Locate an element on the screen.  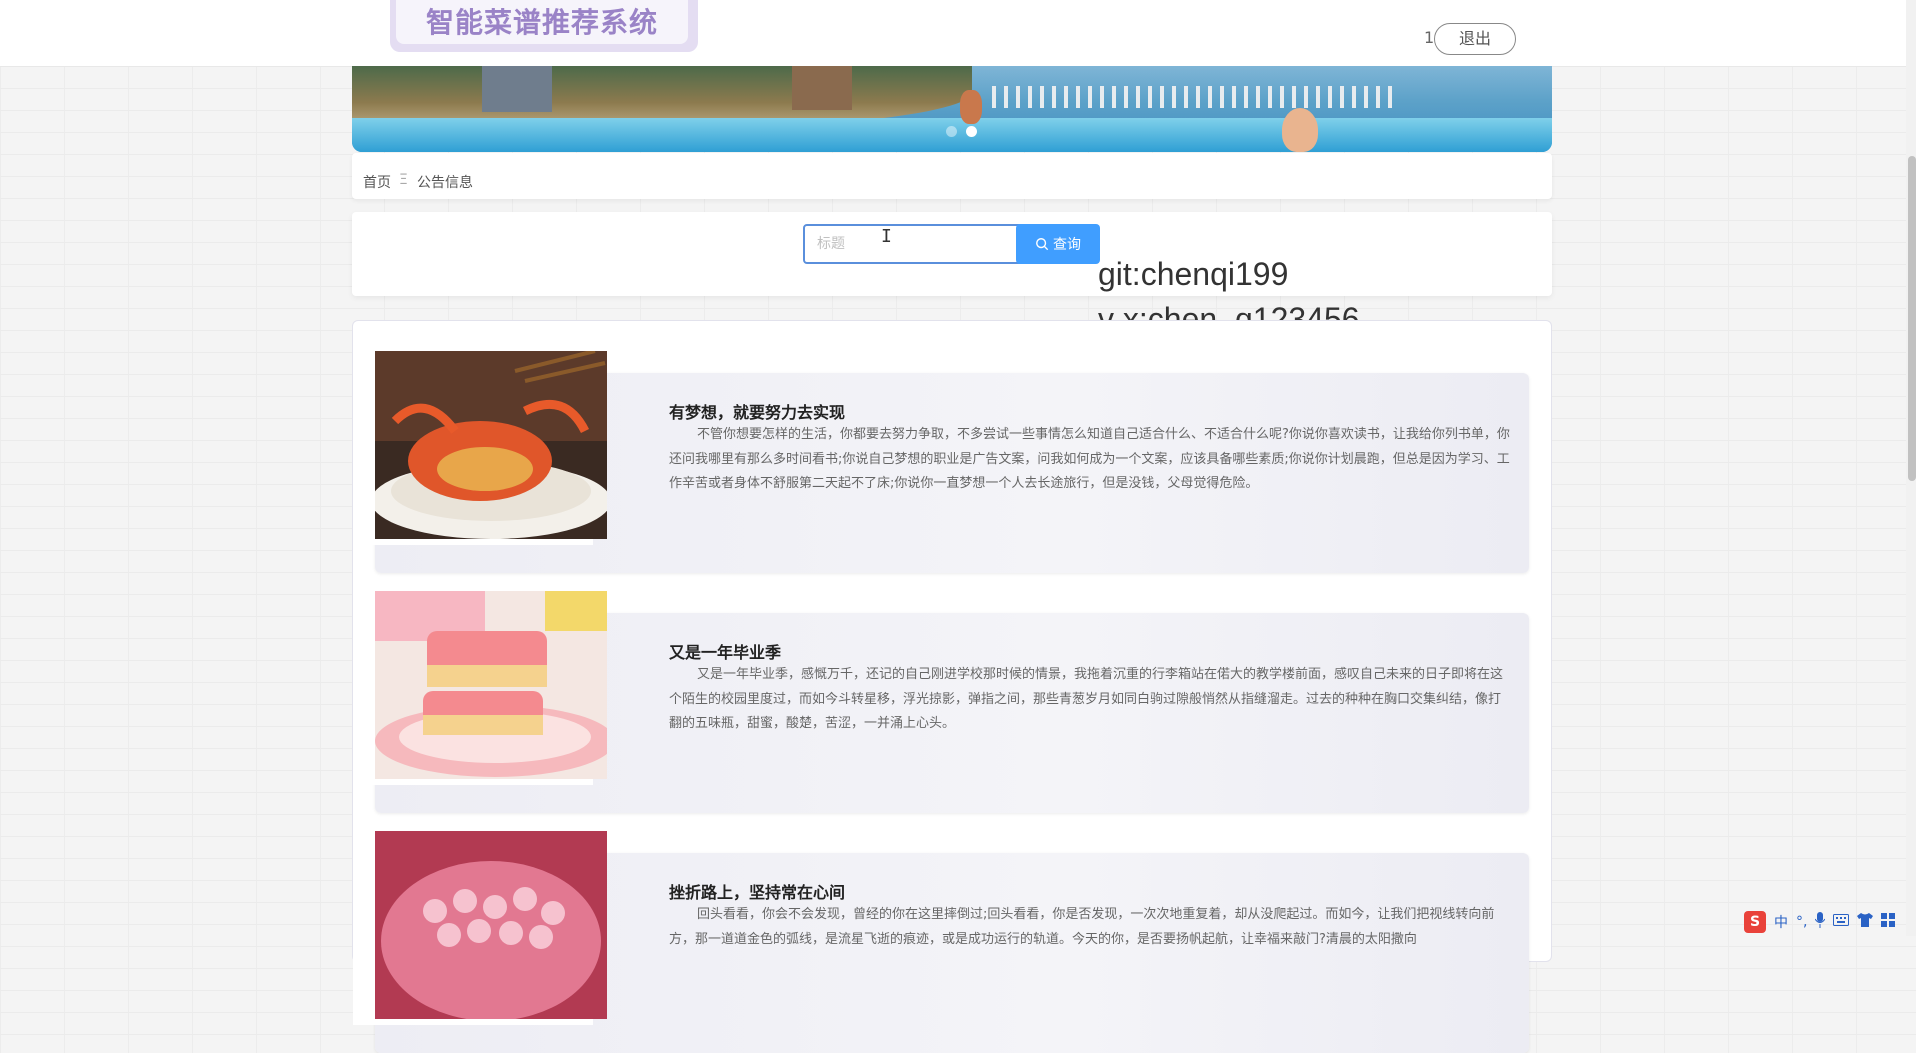
app-logo: 智能菜谱推荐系统 is located at coordinates (544, 26).